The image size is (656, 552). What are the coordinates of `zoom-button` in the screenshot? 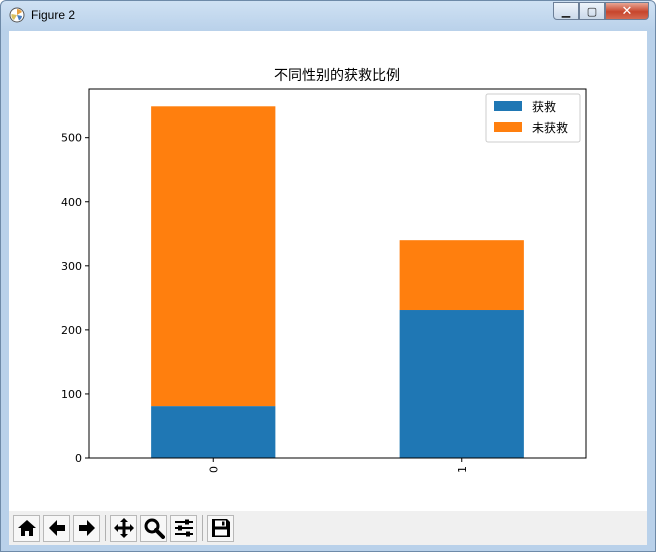 It's located at (153, 528).